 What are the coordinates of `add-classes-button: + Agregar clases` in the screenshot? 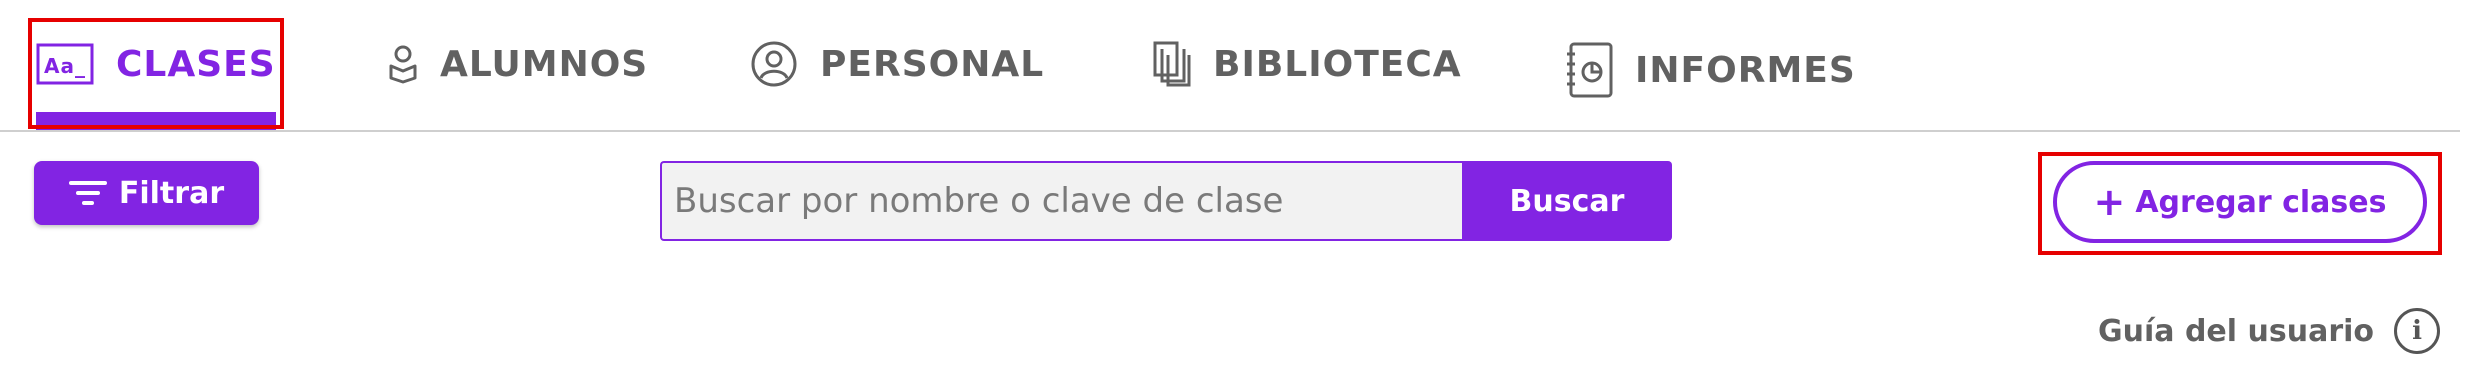 It's located at (2240, 202).